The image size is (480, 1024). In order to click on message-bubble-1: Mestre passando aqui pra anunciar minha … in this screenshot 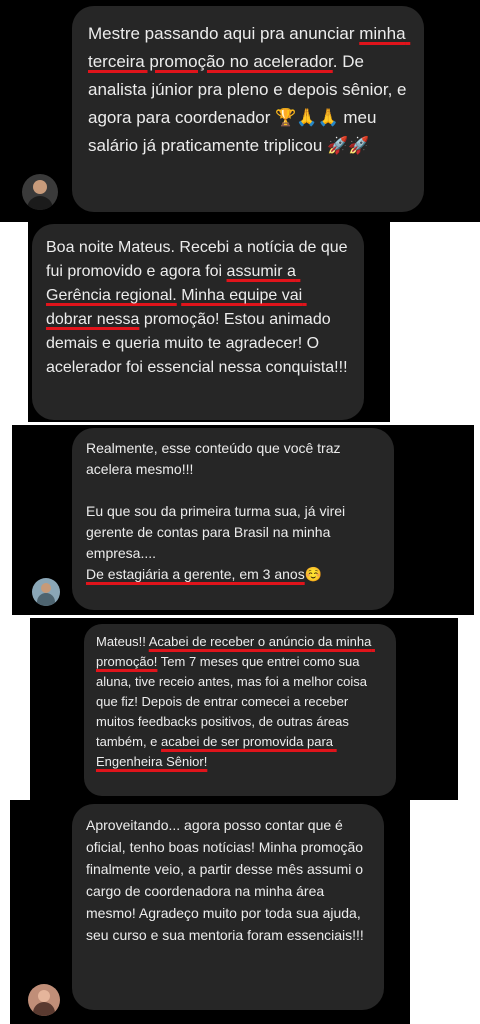, I will do `click(248, 109)`.